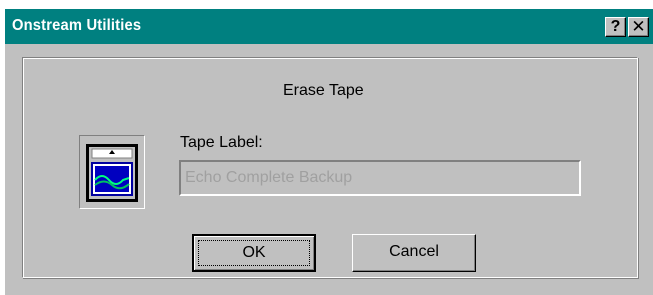 Image resolution: width=653 pixels, height=295 pixels. What do you see at coordinates (380, 178) in the screenshot?
I see `tape-label-field` at bounding box center [380, 178].